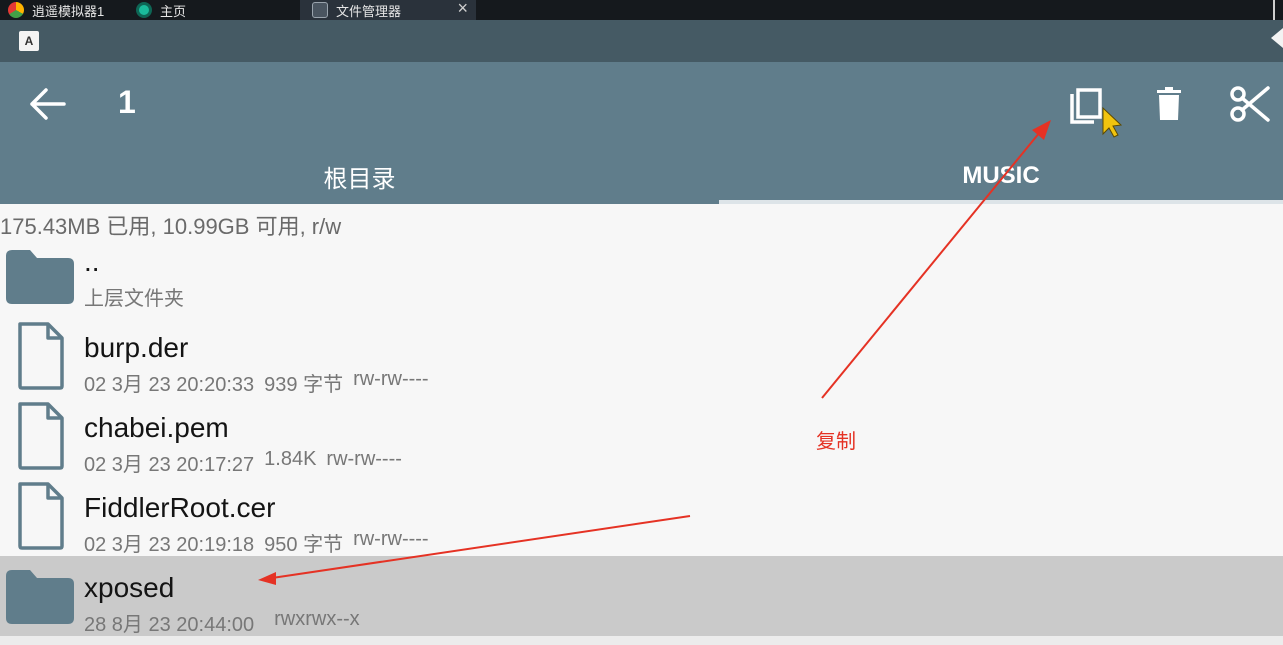 Image resolution: width=1283 pixels, height=645 pixels. I want to click on home-app-icon, so click(144, 10).